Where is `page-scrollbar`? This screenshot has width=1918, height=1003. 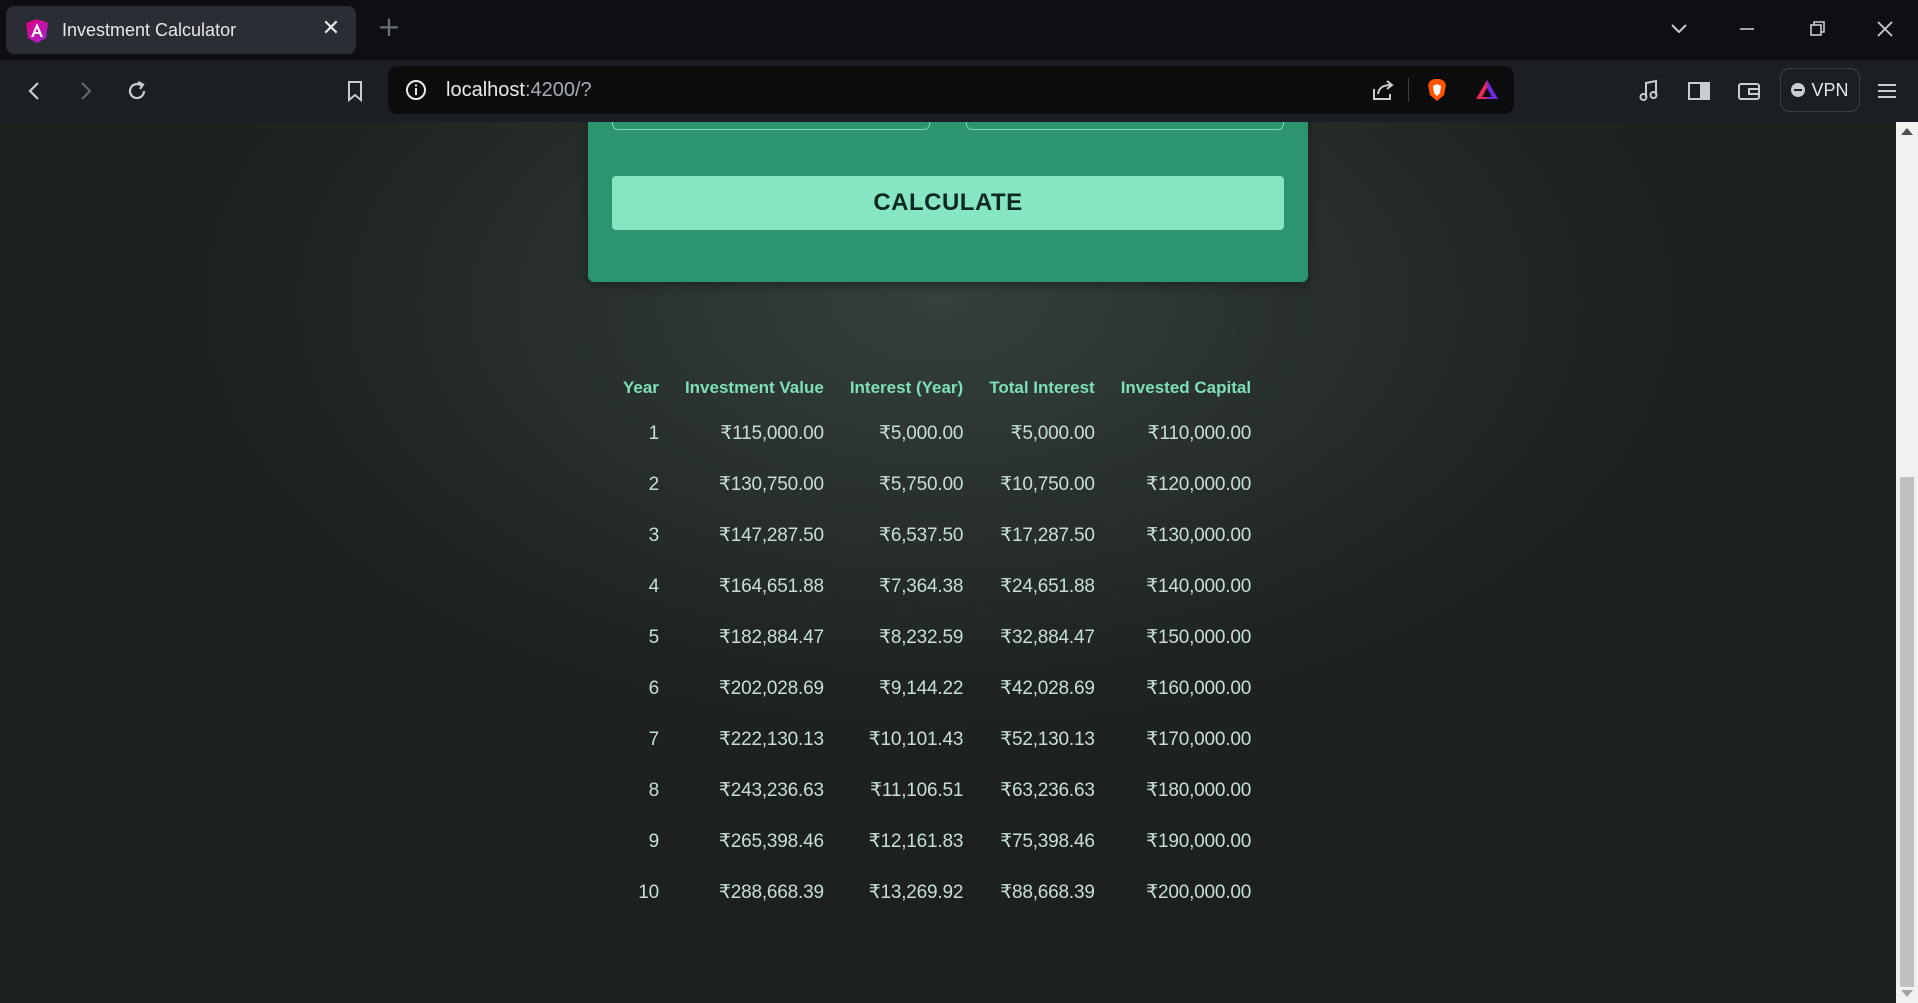 page-scrollbar is located at coordinates (1907, 562).